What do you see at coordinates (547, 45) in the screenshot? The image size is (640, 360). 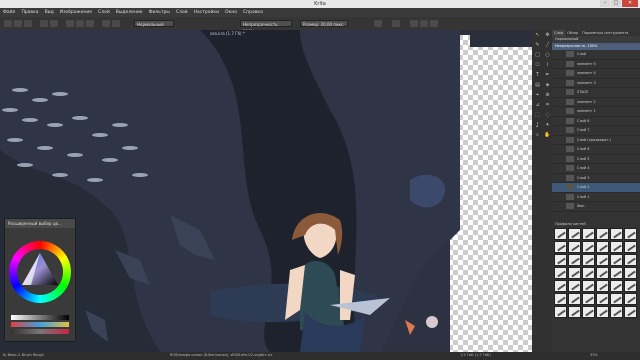 I see `line-tool-icon: ╱` at bounding box center [547, 45].